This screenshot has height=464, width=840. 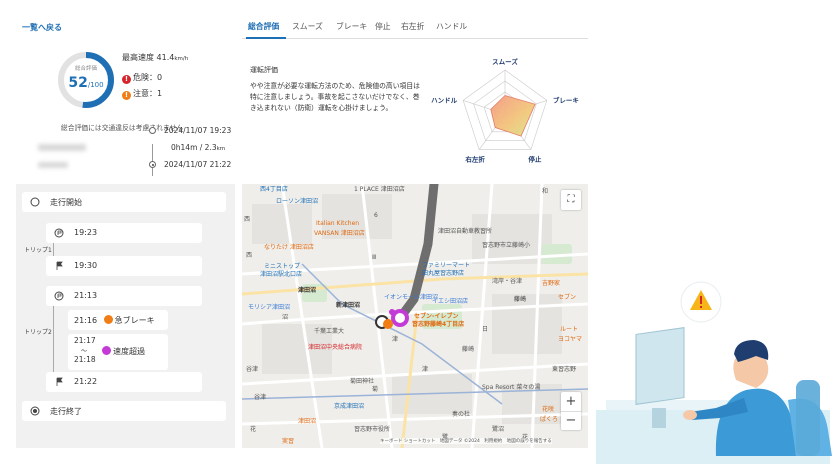 What do you see at coordinates (152, 130) in the screenshot?
I see `trip-start-marker` at bounding box center [152, 130].